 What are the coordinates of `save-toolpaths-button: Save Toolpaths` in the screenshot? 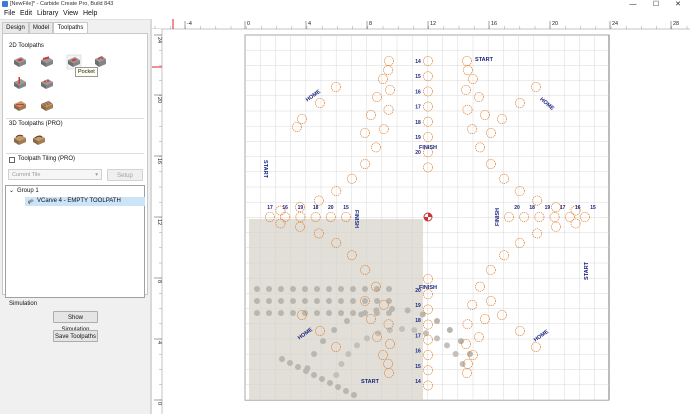 It's located at (75, 336).